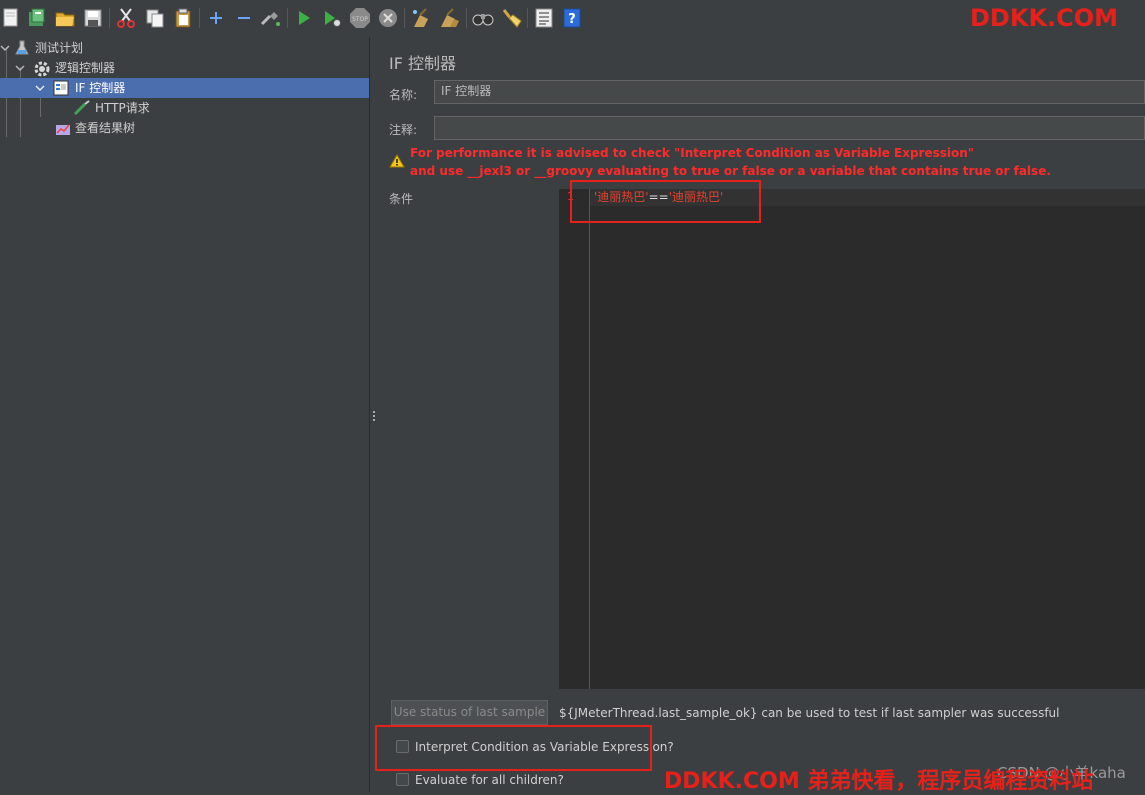  What do you see at coordinates (100, 88) in the screenshot?
I see `tree-item-if-controller: IF 控制器` at bounding box center [100, 88].